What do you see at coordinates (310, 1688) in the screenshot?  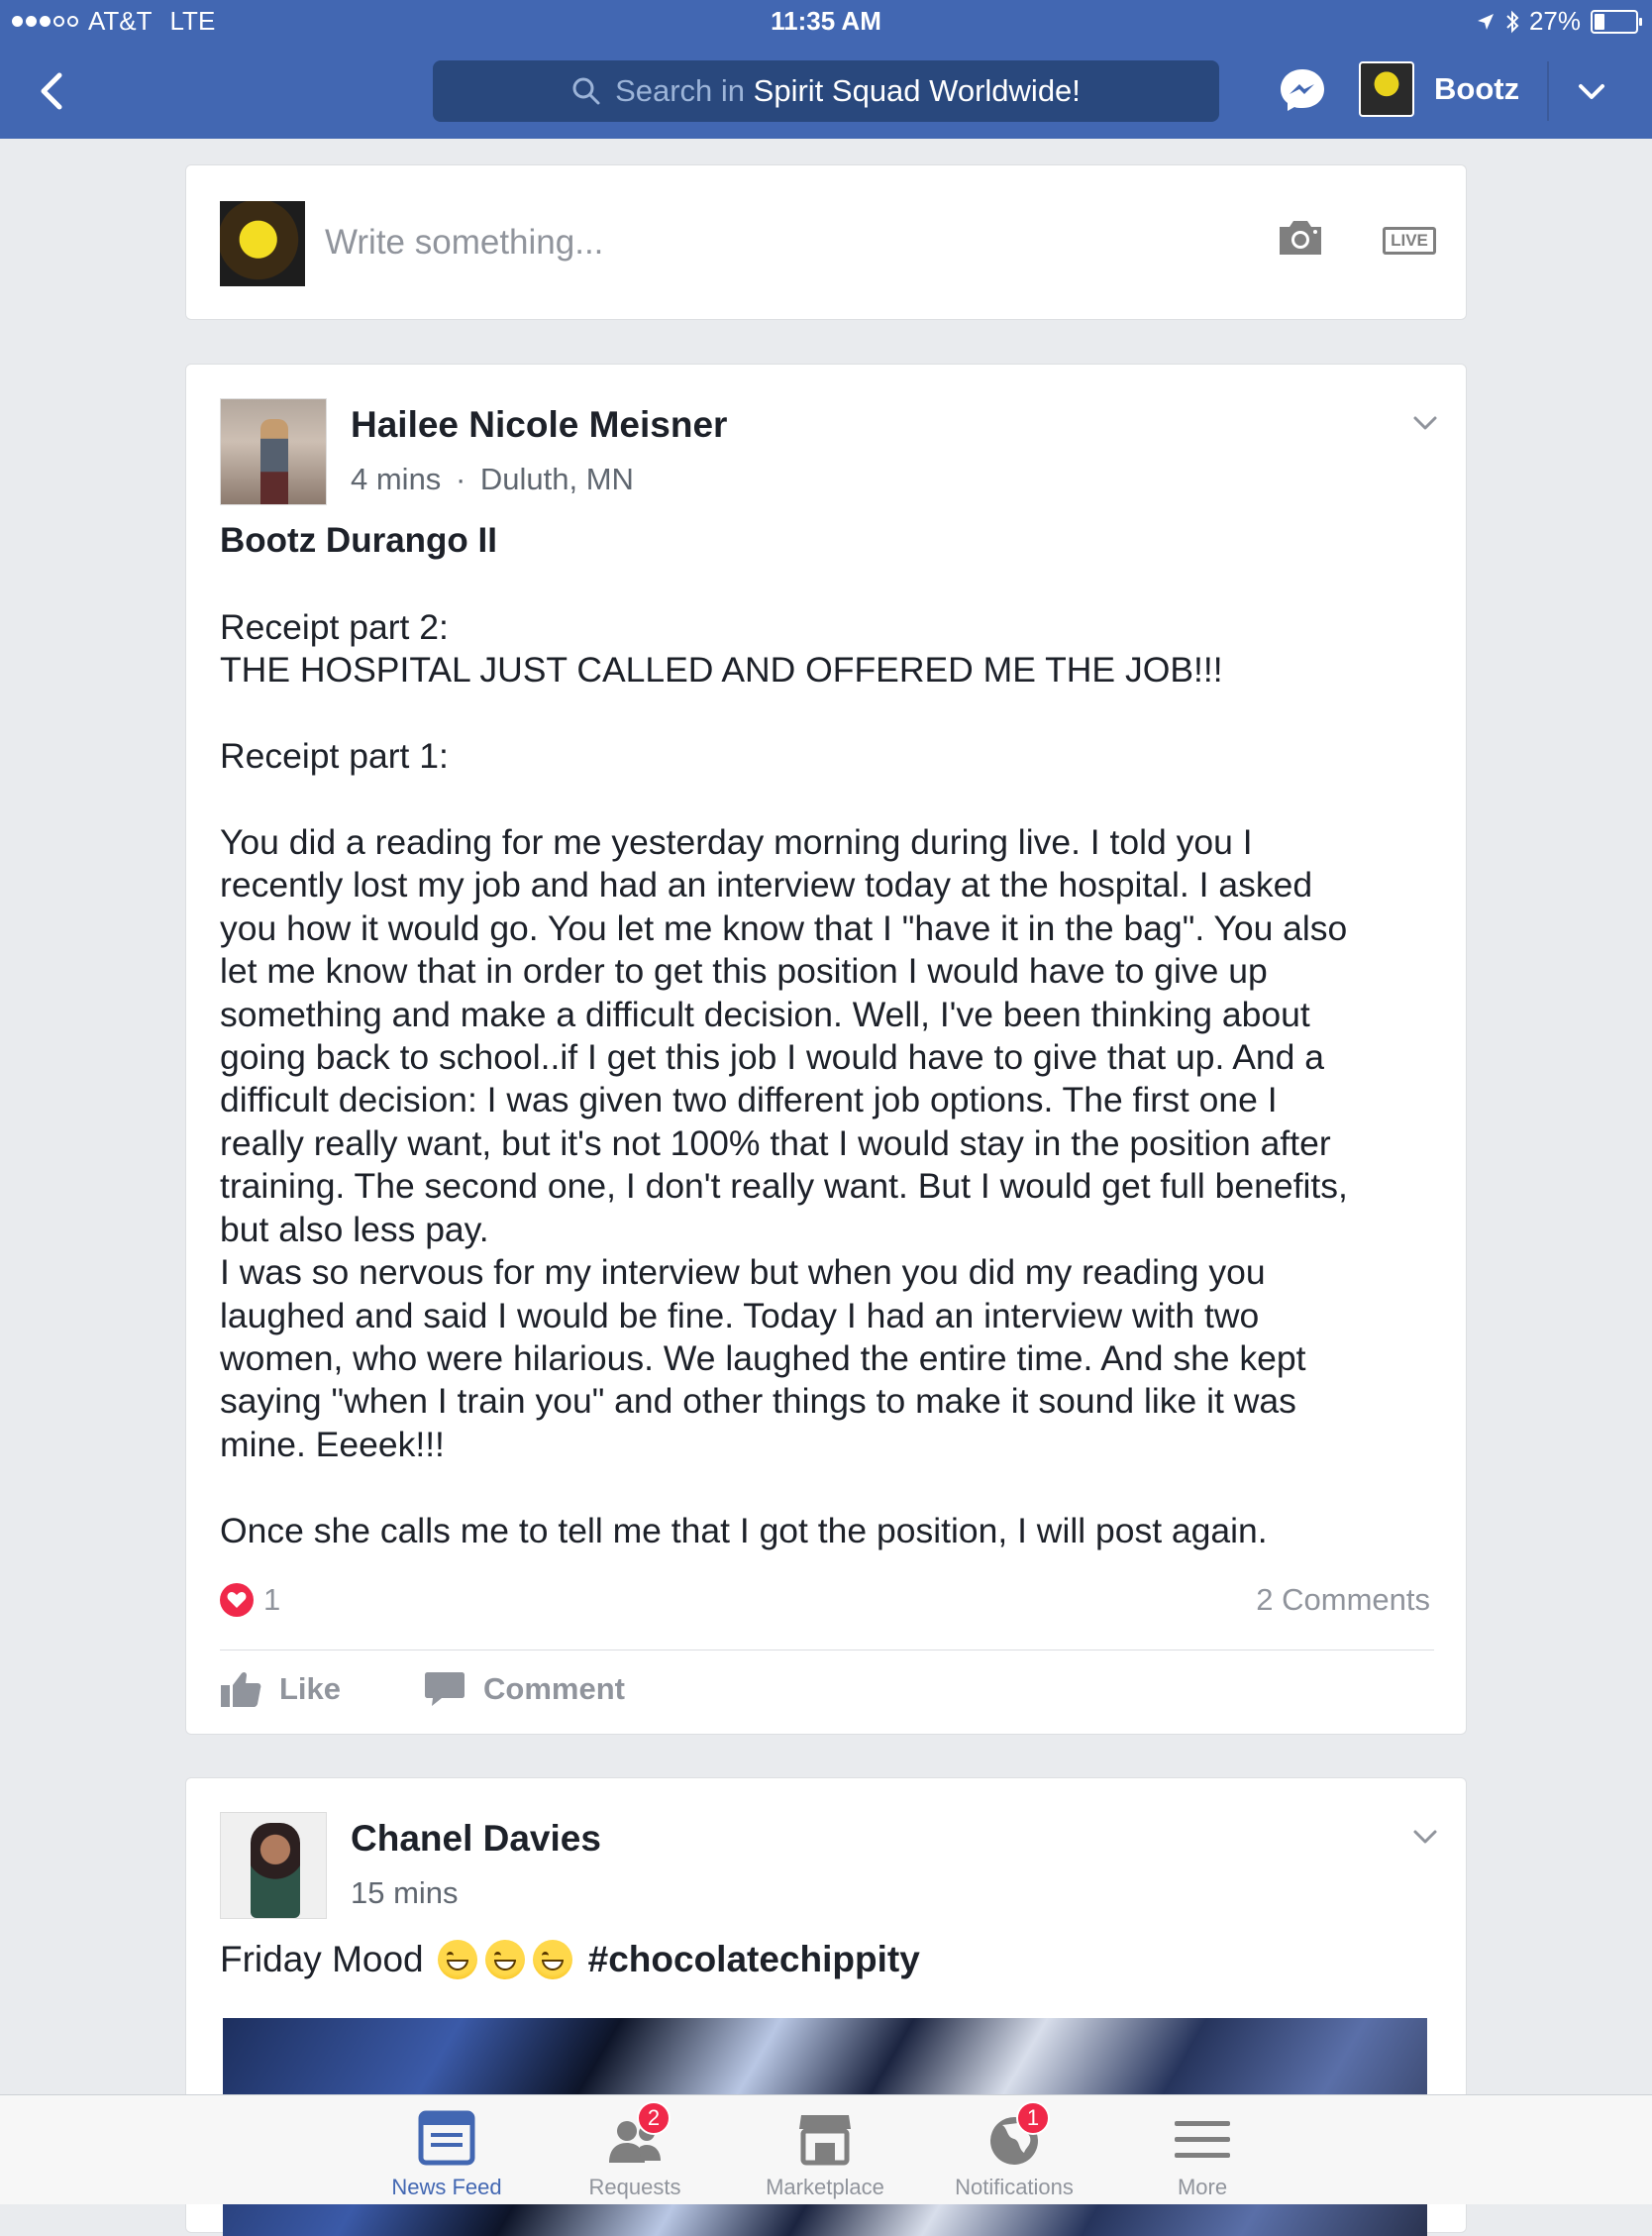 I see `like-label: Like` at bounding box center [310, 1688].